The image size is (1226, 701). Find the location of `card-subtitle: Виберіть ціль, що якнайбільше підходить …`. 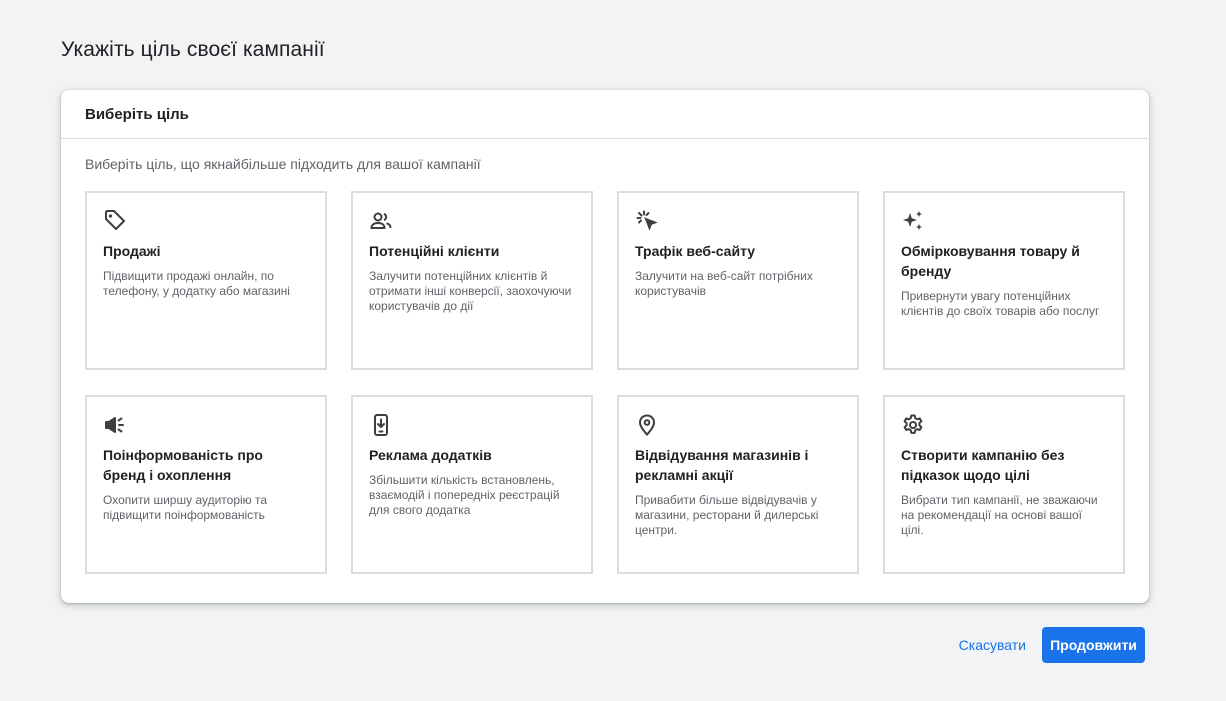

card-subtitle: Виберіть ціль, що якнайбільше підходить … is located at coordinates (283, 164).